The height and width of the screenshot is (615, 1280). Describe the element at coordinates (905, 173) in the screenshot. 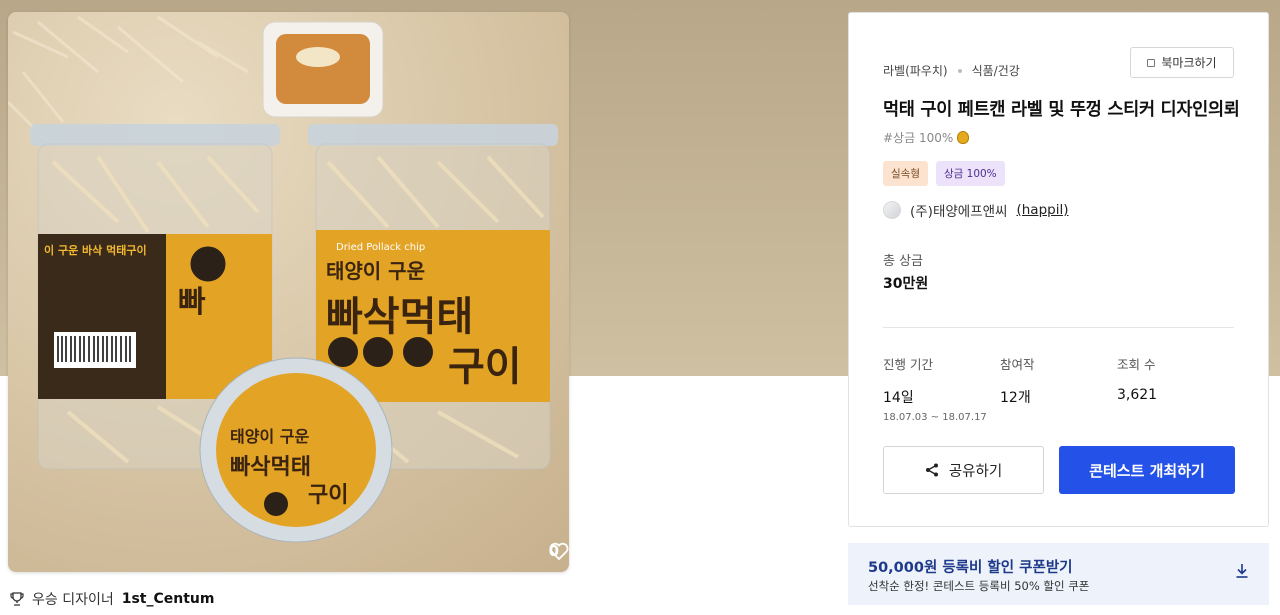

I see `plan-badge: 실속형` at that location.